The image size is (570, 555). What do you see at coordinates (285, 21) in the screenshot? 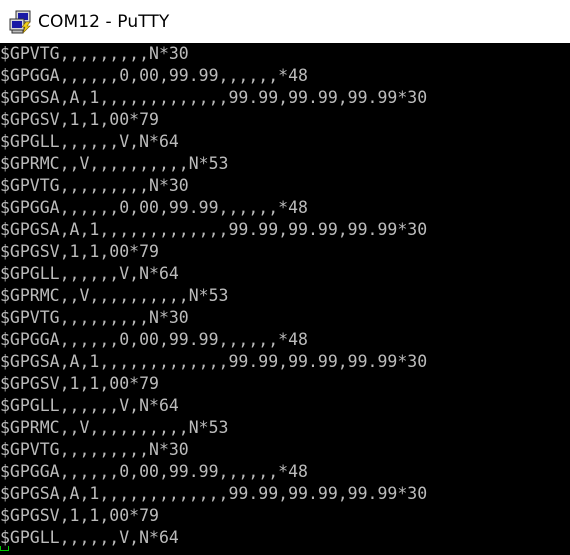
I see `title-bar: COM12 - PuTTY` at bounding box center [285, 21].